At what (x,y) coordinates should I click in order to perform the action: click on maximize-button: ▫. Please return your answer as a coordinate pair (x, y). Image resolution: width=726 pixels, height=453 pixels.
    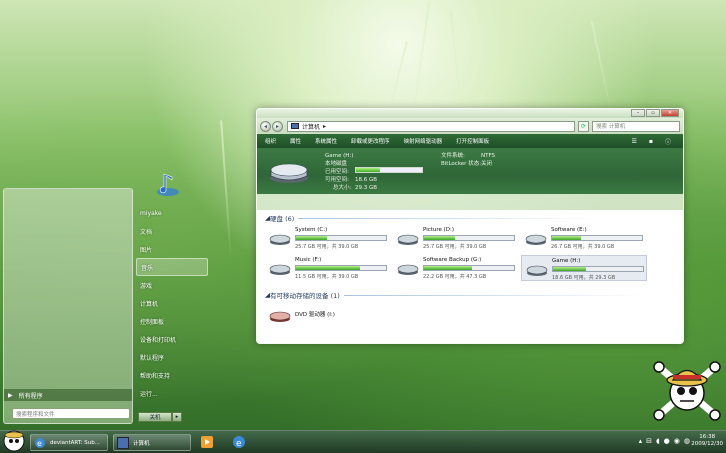
    Looking at the image, I should click on (653, 113).